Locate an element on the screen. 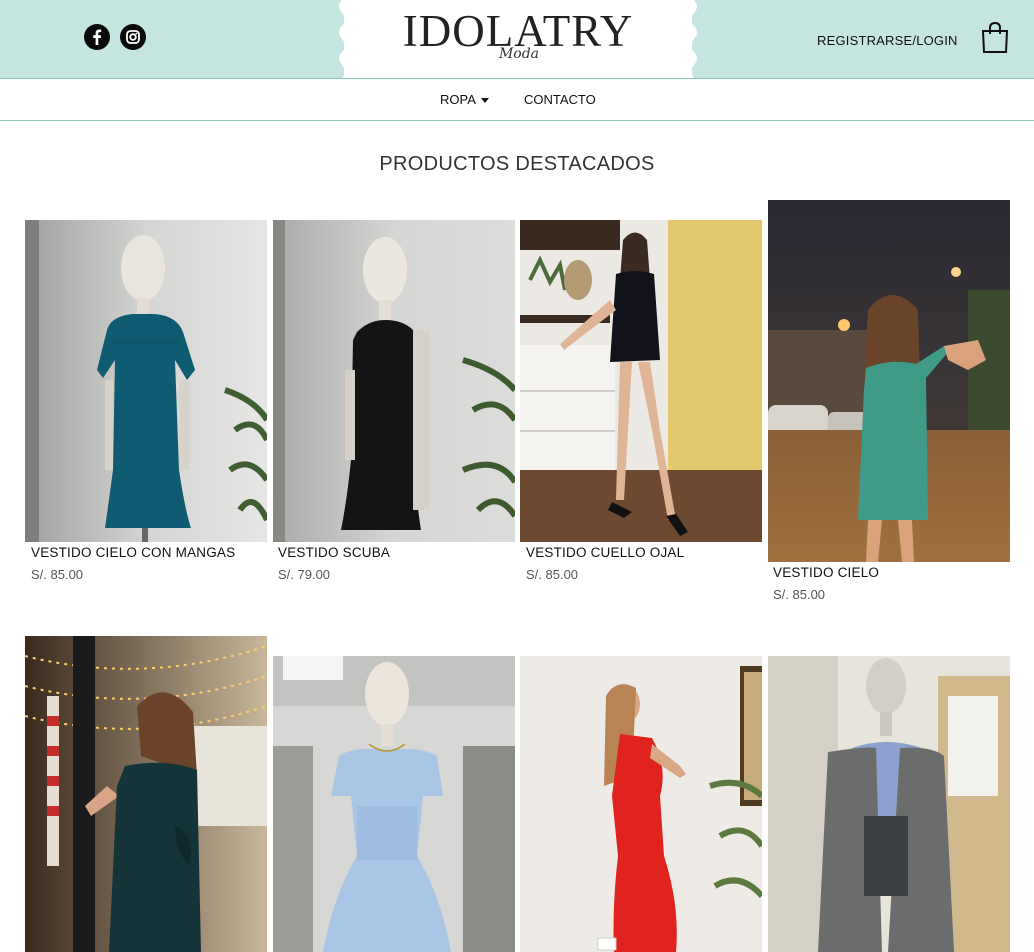 This screenshot has width=1034, height=952. main-nav is located at coordinates (517, 99).